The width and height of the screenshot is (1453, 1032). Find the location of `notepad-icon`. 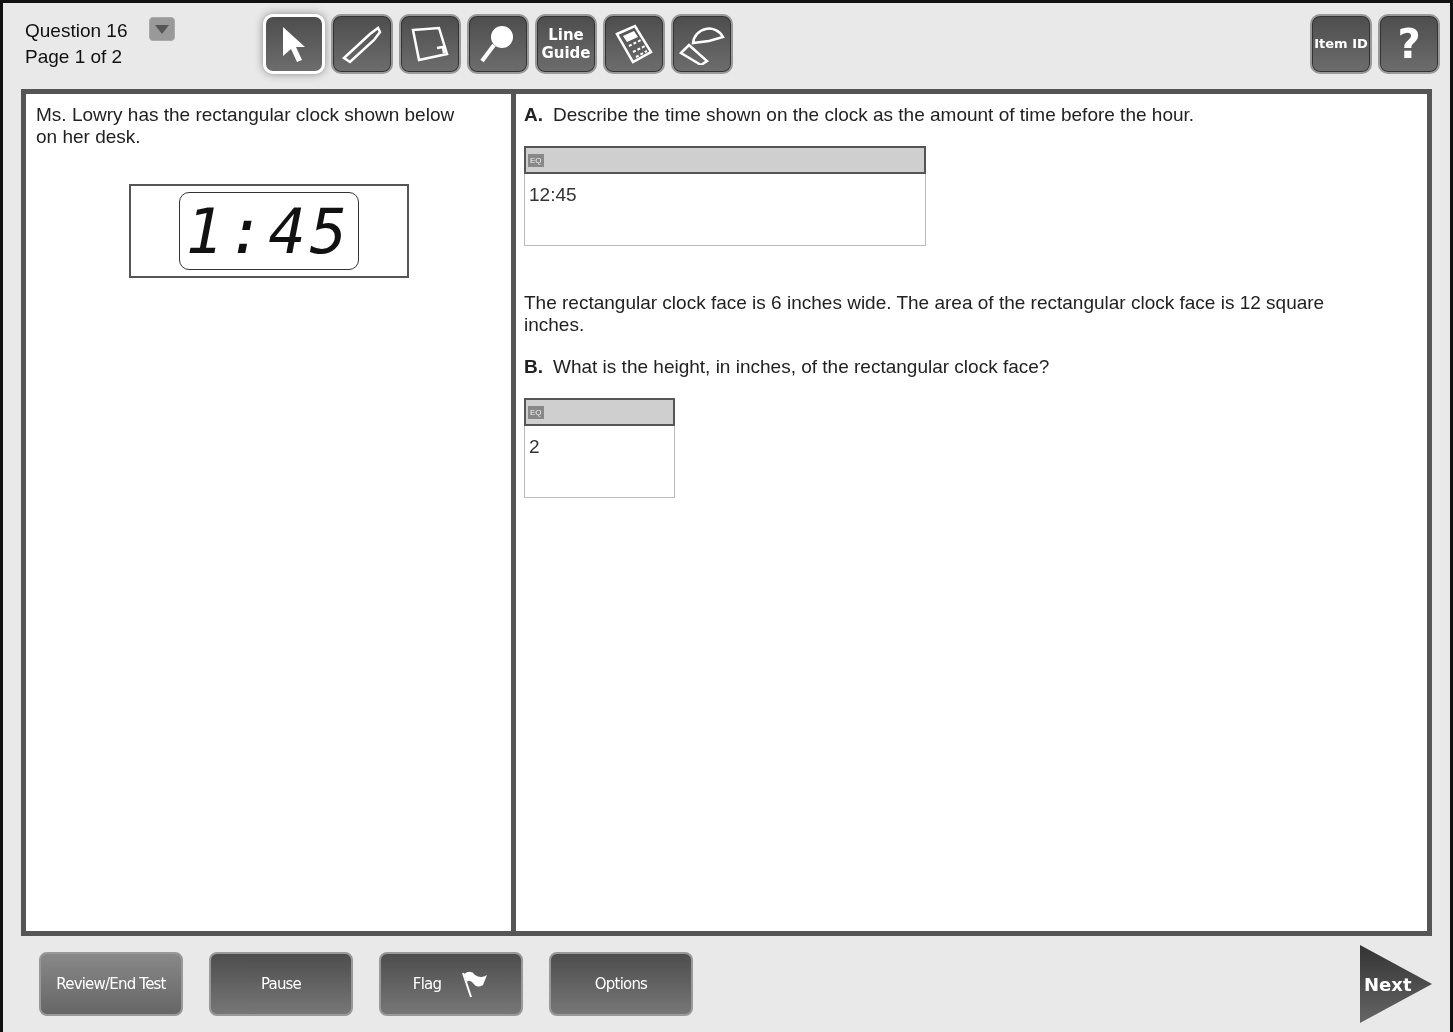

notepad-icon is located at coordinates (430, 44).